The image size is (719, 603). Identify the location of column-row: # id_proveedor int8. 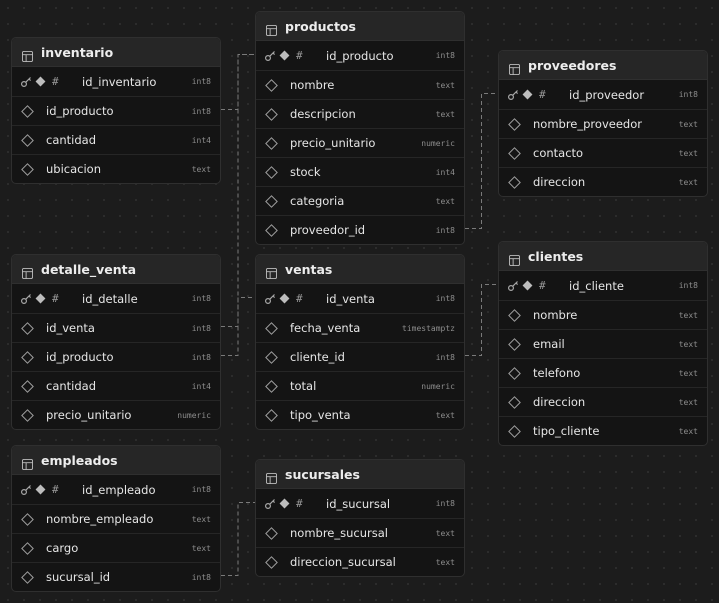
(603, 94).